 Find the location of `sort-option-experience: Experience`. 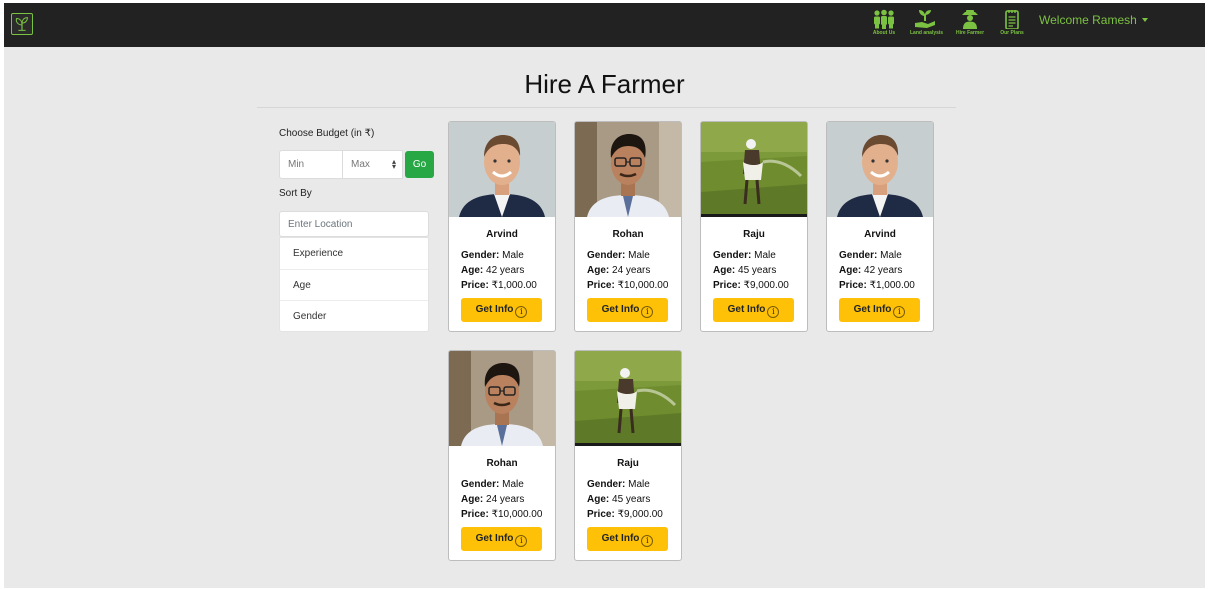

sort-option-experience: Experience is located at coordinates (354, 253).